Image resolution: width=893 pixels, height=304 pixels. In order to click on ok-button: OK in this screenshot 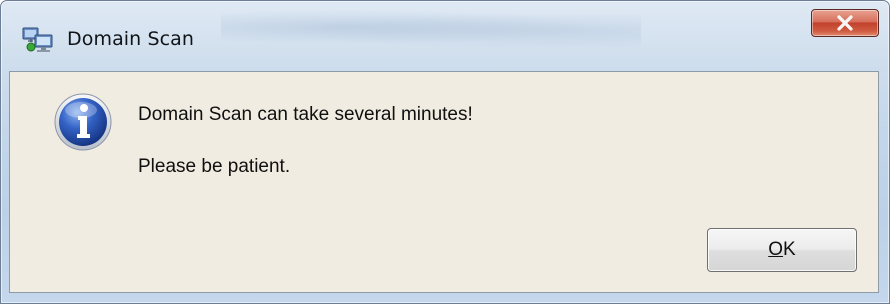, I will do `click(782, 250)`.